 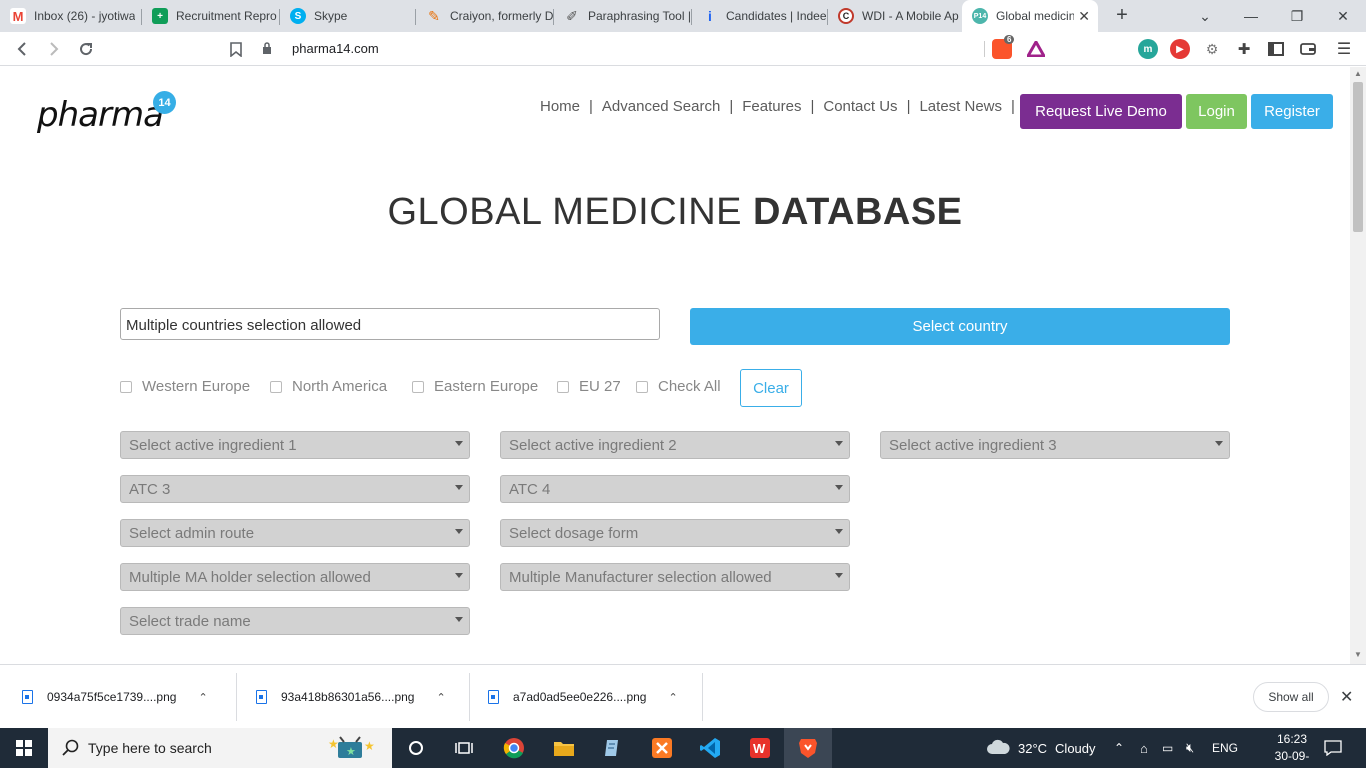 I want to click on checkbox-label: Eastern Europe, so click(x=486, y=386).